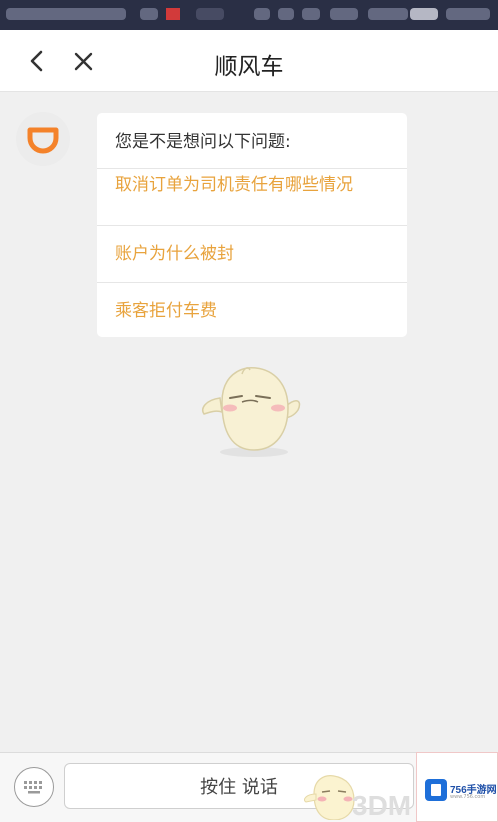 This screenshot has width=498, height=822. Describe the element at coordinates (436, 790) in the screenshot. I see `756-logo-icon` at that location.